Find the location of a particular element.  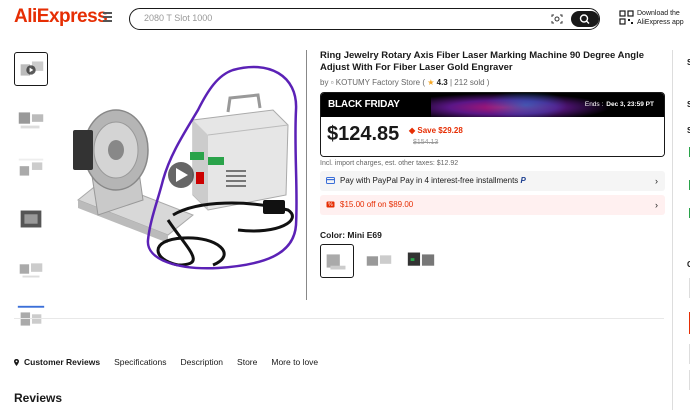

tab-description: Description is located at coordinates (202, 362).